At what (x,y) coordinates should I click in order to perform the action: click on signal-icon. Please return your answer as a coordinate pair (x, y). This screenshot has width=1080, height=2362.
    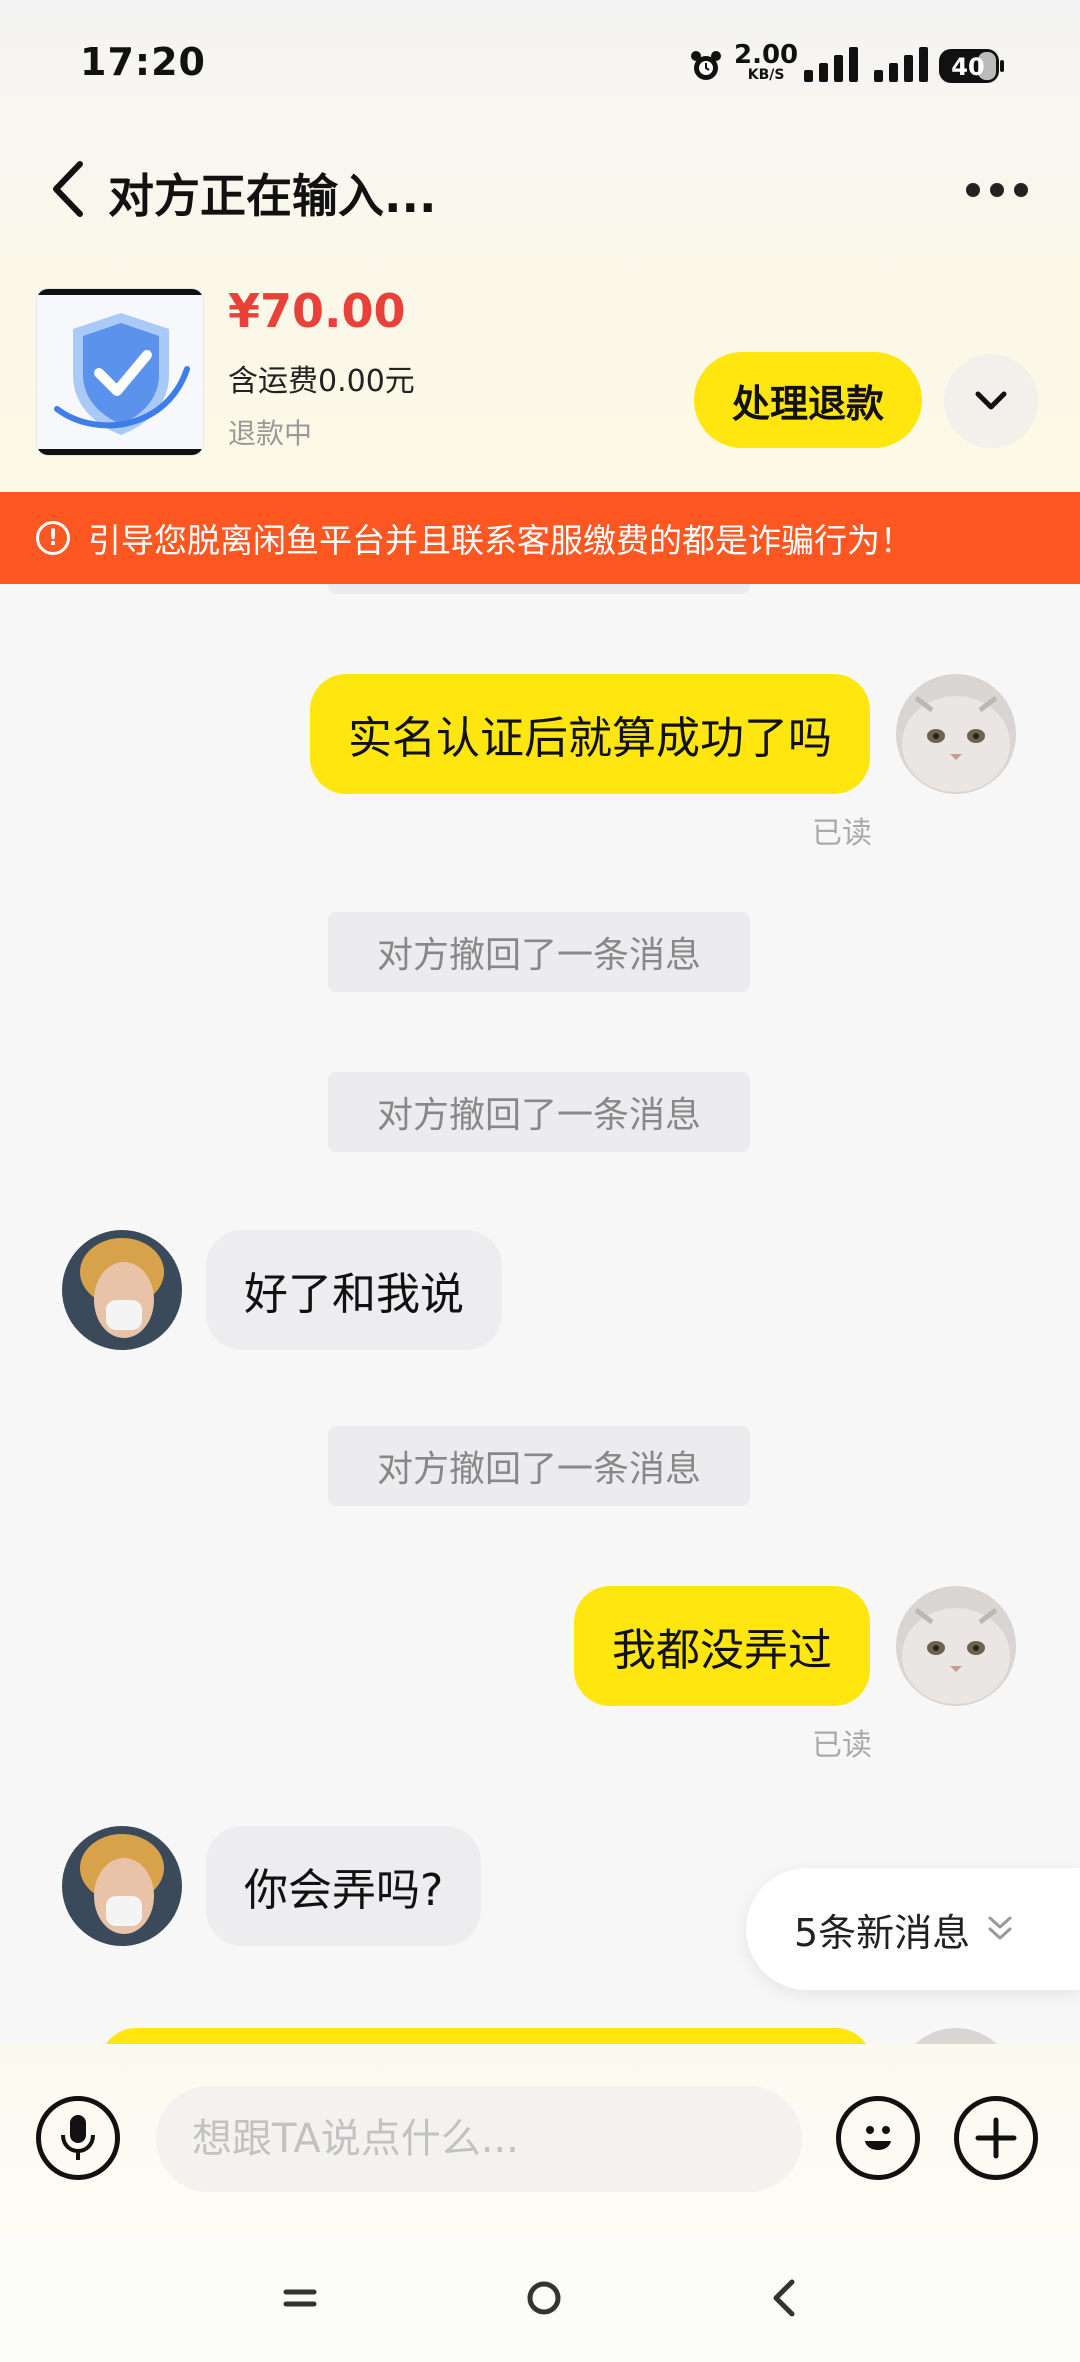
    Looking at the image, I should click on (831, 64).